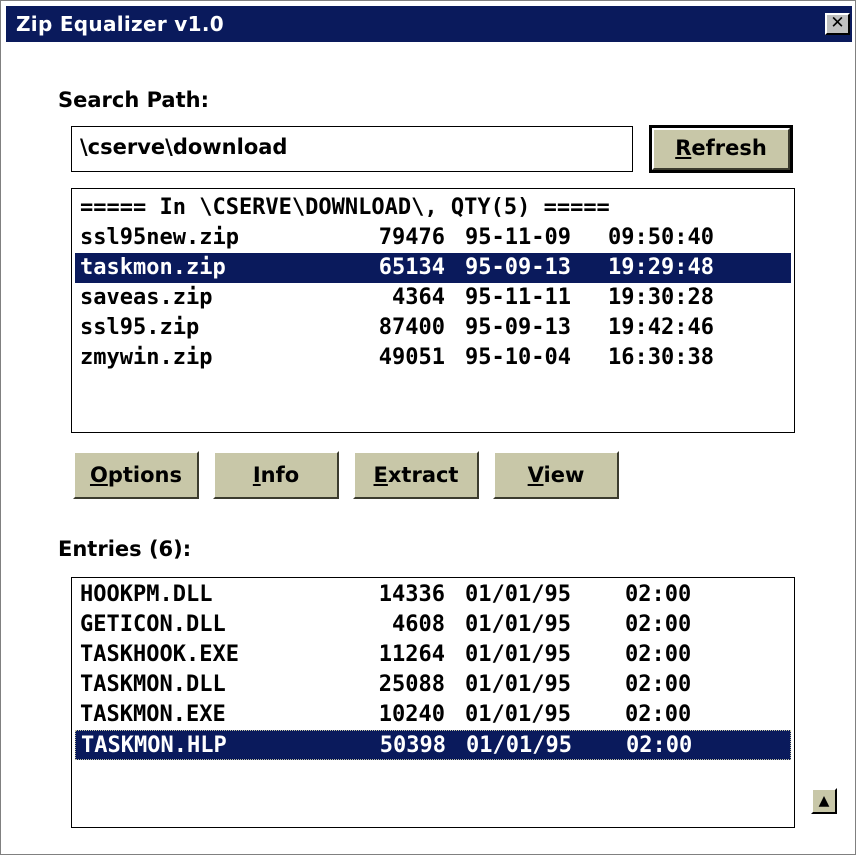 This screenshot has width=856, height=855. I want to click on refresh-label: efresh, so click(729, 148).